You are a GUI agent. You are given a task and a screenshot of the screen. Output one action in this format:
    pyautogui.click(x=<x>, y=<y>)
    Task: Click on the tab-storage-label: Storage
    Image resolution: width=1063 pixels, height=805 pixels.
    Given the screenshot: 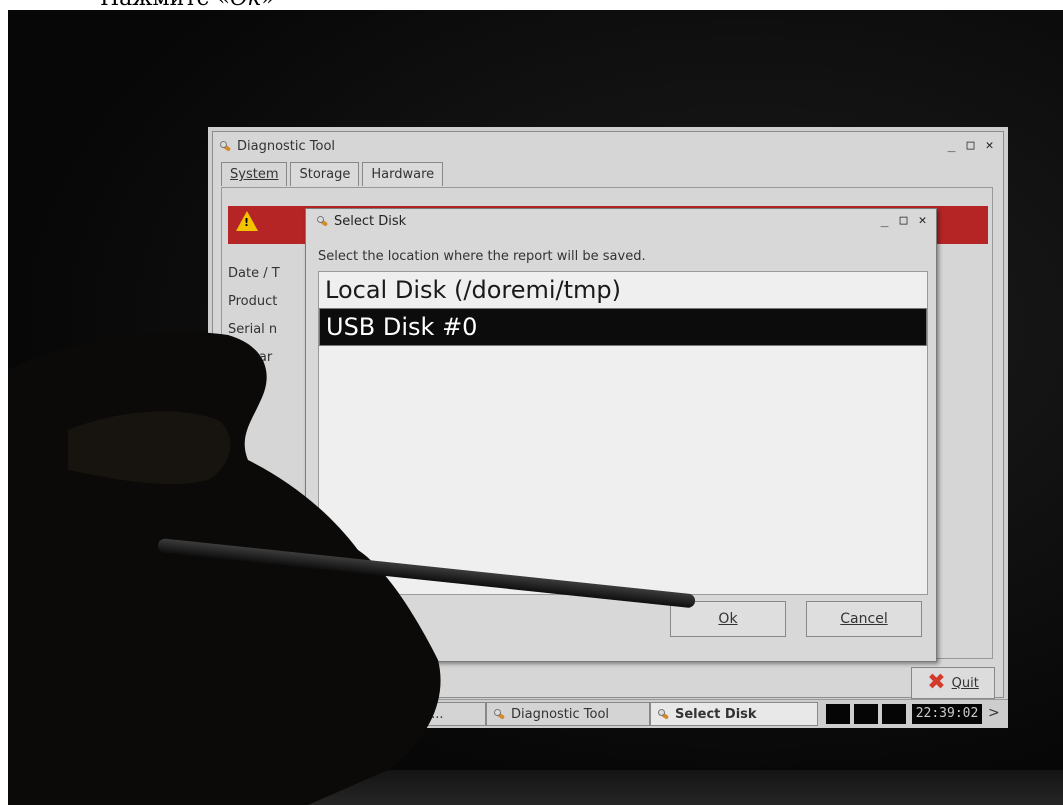 What is the action you would take?
    pyautogui.click(x=325, y=174)
    